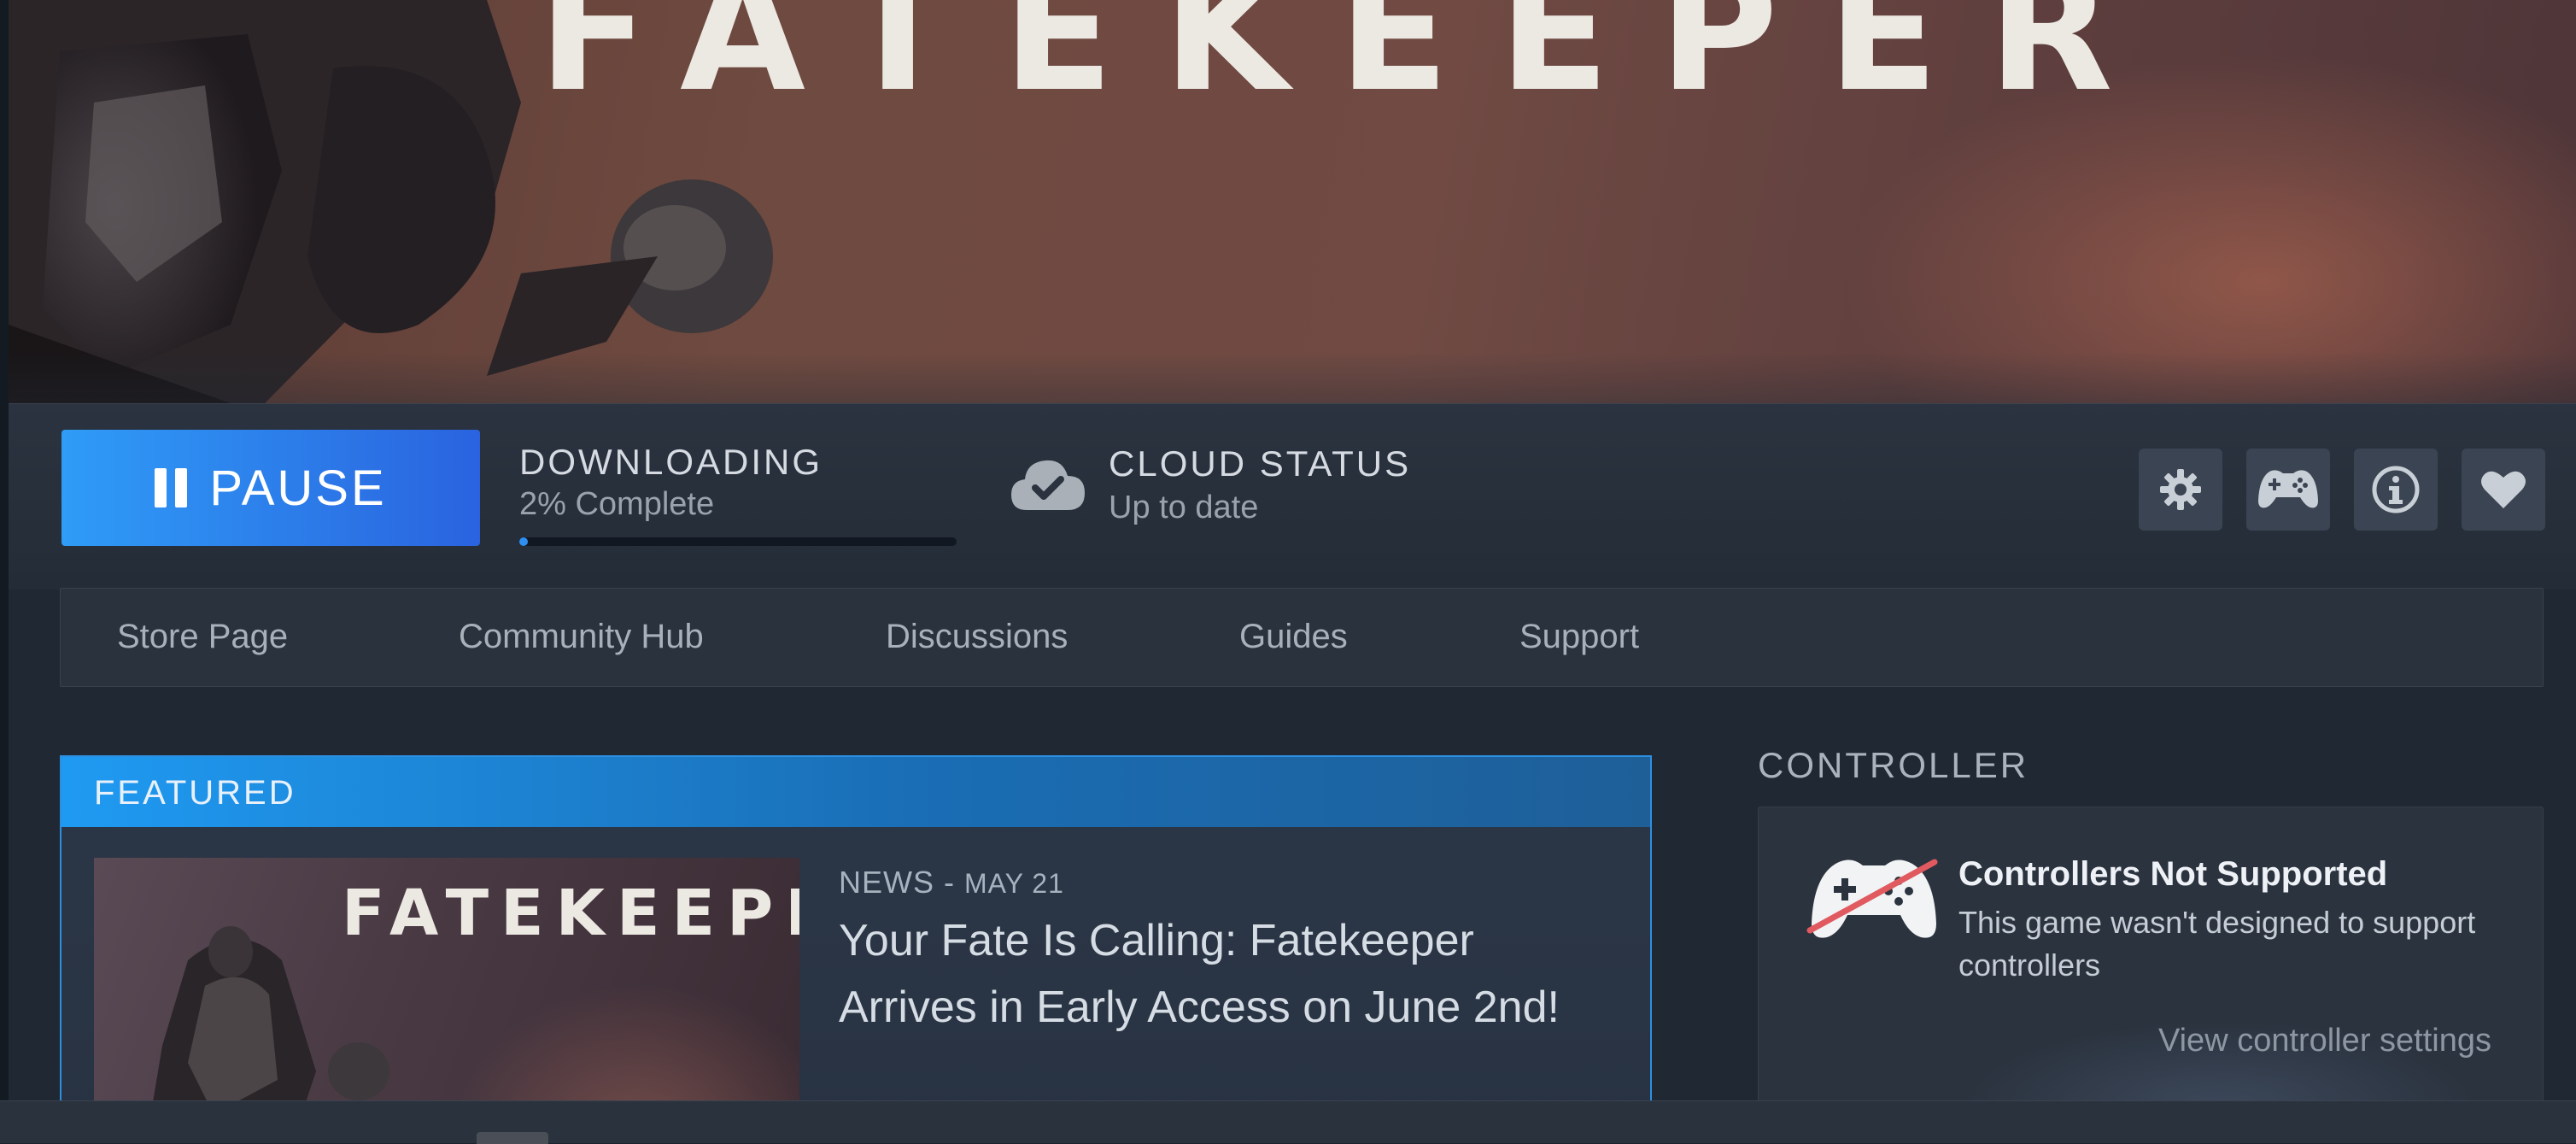 Image resolution: width=2576 pixels, height=1144 pixels. Describe the element at coordinates (581, 637) in the screenshot. I see `nav-community-hub: Community Hub` at that location.